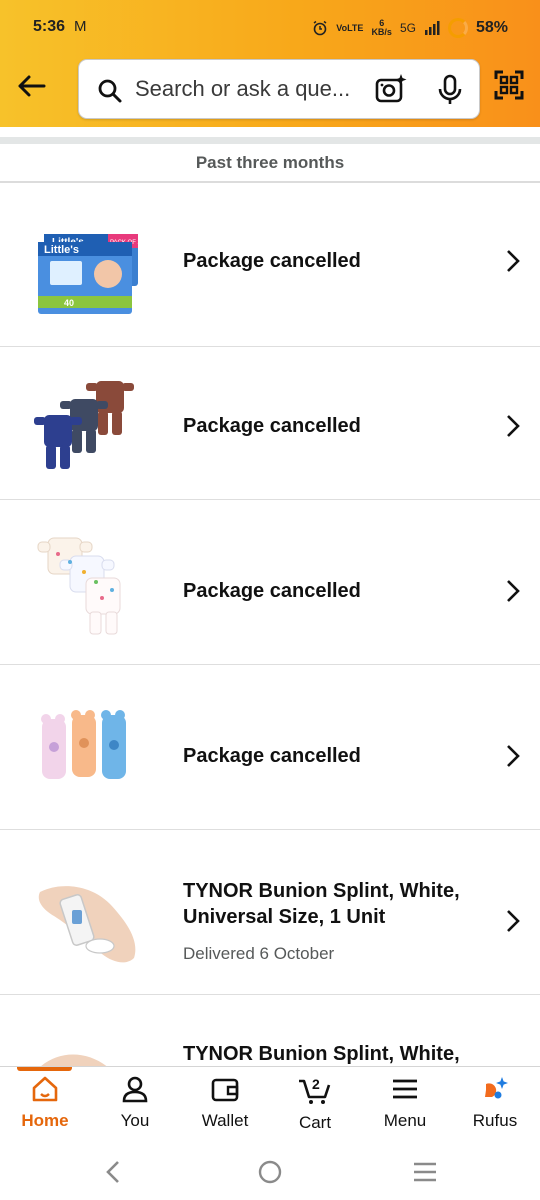  I want to click on nav-cart: 2 Cart, so click(315, 1109).